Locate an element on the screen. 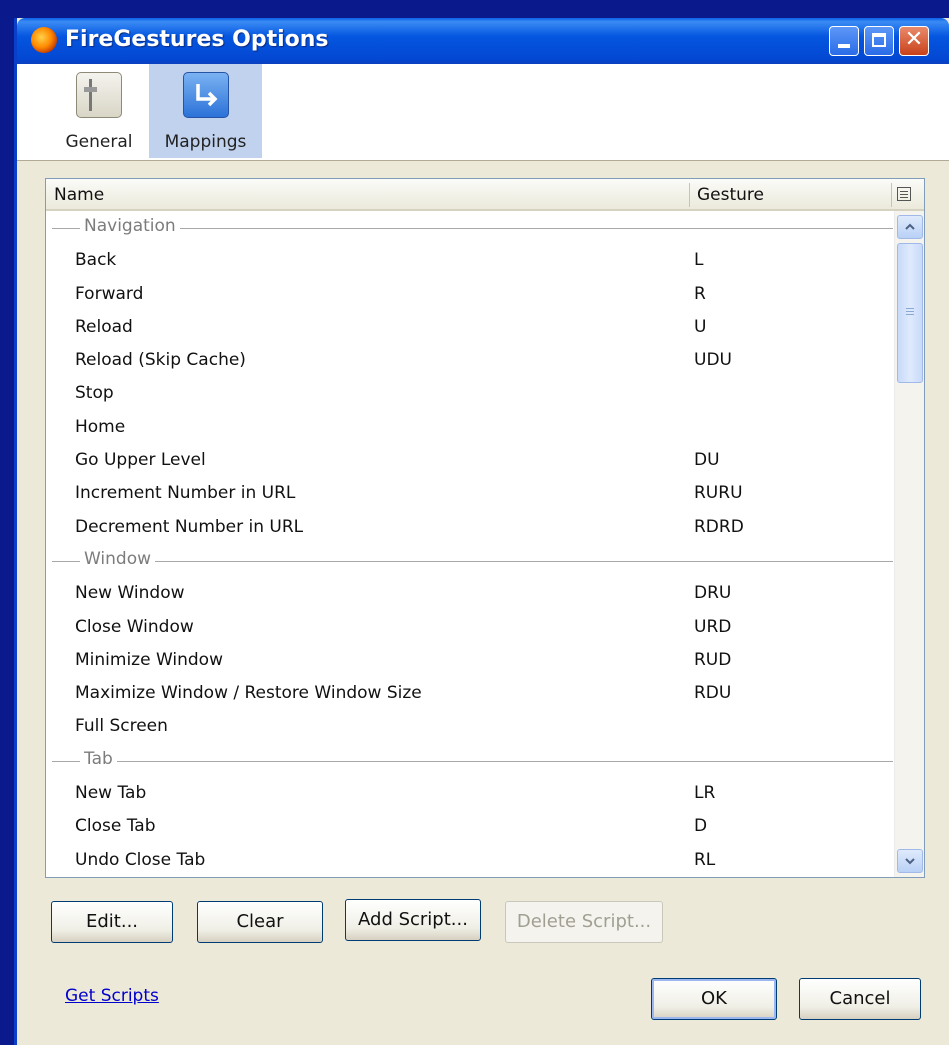  gesture-code: U is located at coordinates (700, 326).